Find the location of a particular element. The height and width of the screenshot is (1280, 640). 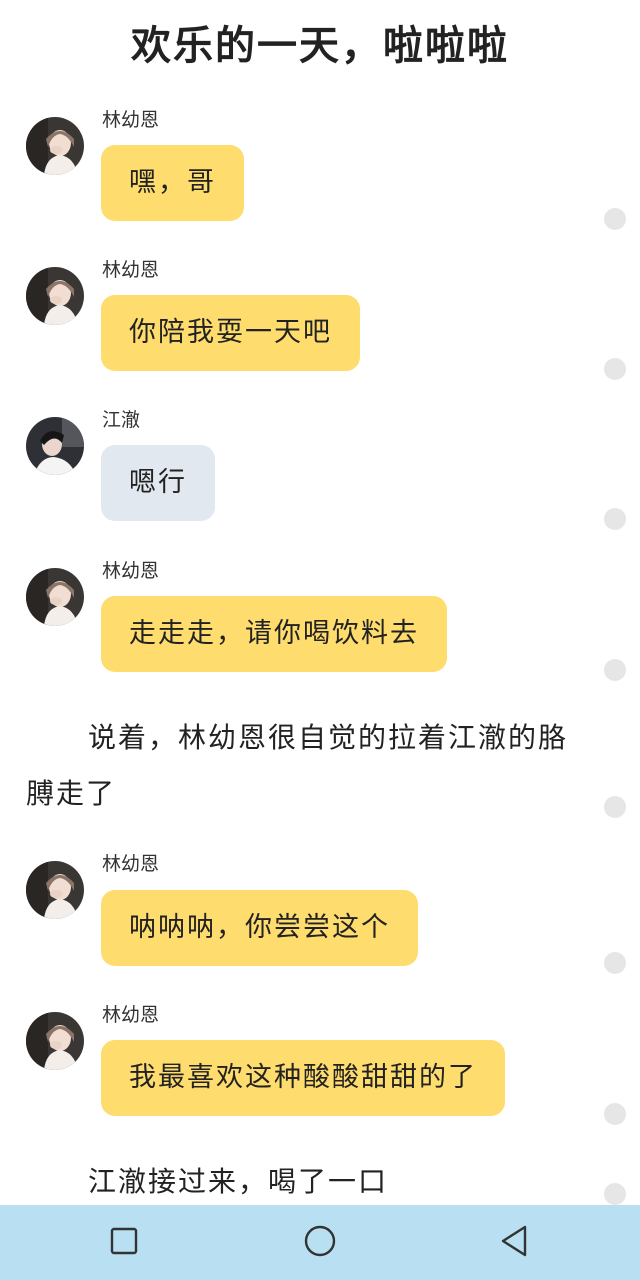

narration-text: 说着，林幼恩很自觉的拉着江澈的胳膊走了 is located at coordinates (297, 765).